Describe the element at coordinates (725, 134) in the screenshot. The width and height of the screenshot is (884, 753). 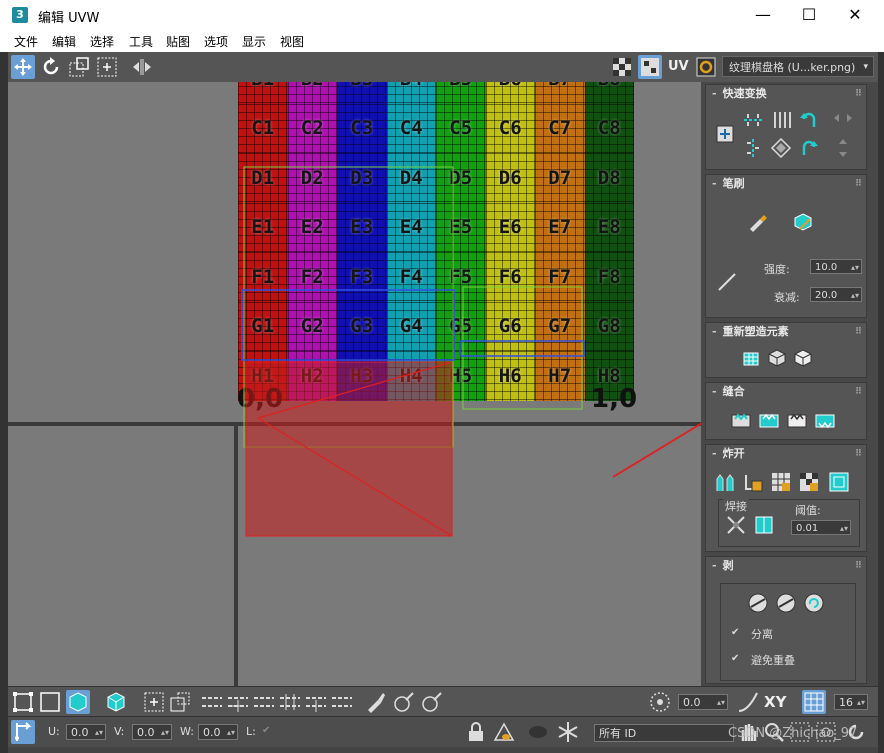
I see `pivot-icon` at that location.